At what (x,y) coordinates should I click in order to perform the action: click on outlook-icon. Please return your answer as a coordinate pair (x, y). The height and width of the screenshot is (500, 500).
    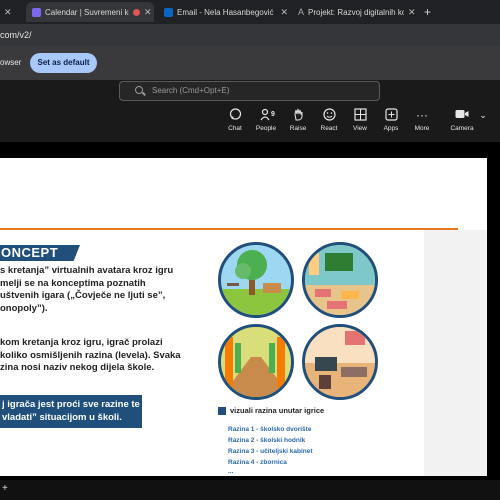
    Looking at the image, I should click on (168, 12).